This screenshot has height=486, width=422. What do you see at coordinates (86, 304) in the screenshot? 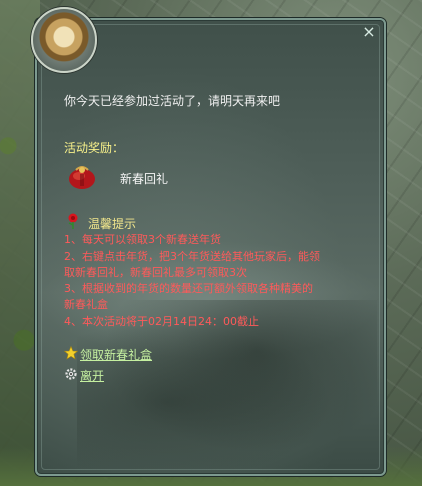
I see `tip-line: 新春礼盒` at bounding box center [86, 304].